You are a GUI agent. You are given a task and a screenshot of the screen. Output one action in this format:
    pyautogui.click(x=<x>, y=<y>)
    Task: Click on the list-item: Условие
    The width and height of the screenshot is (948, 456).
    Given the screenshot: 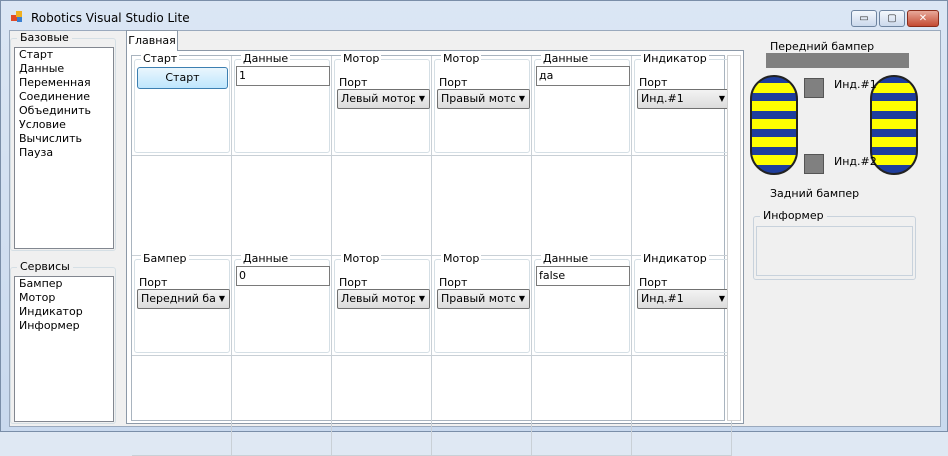 What is the action you would take?
    pyautogui.click(x=64, y=125)
    